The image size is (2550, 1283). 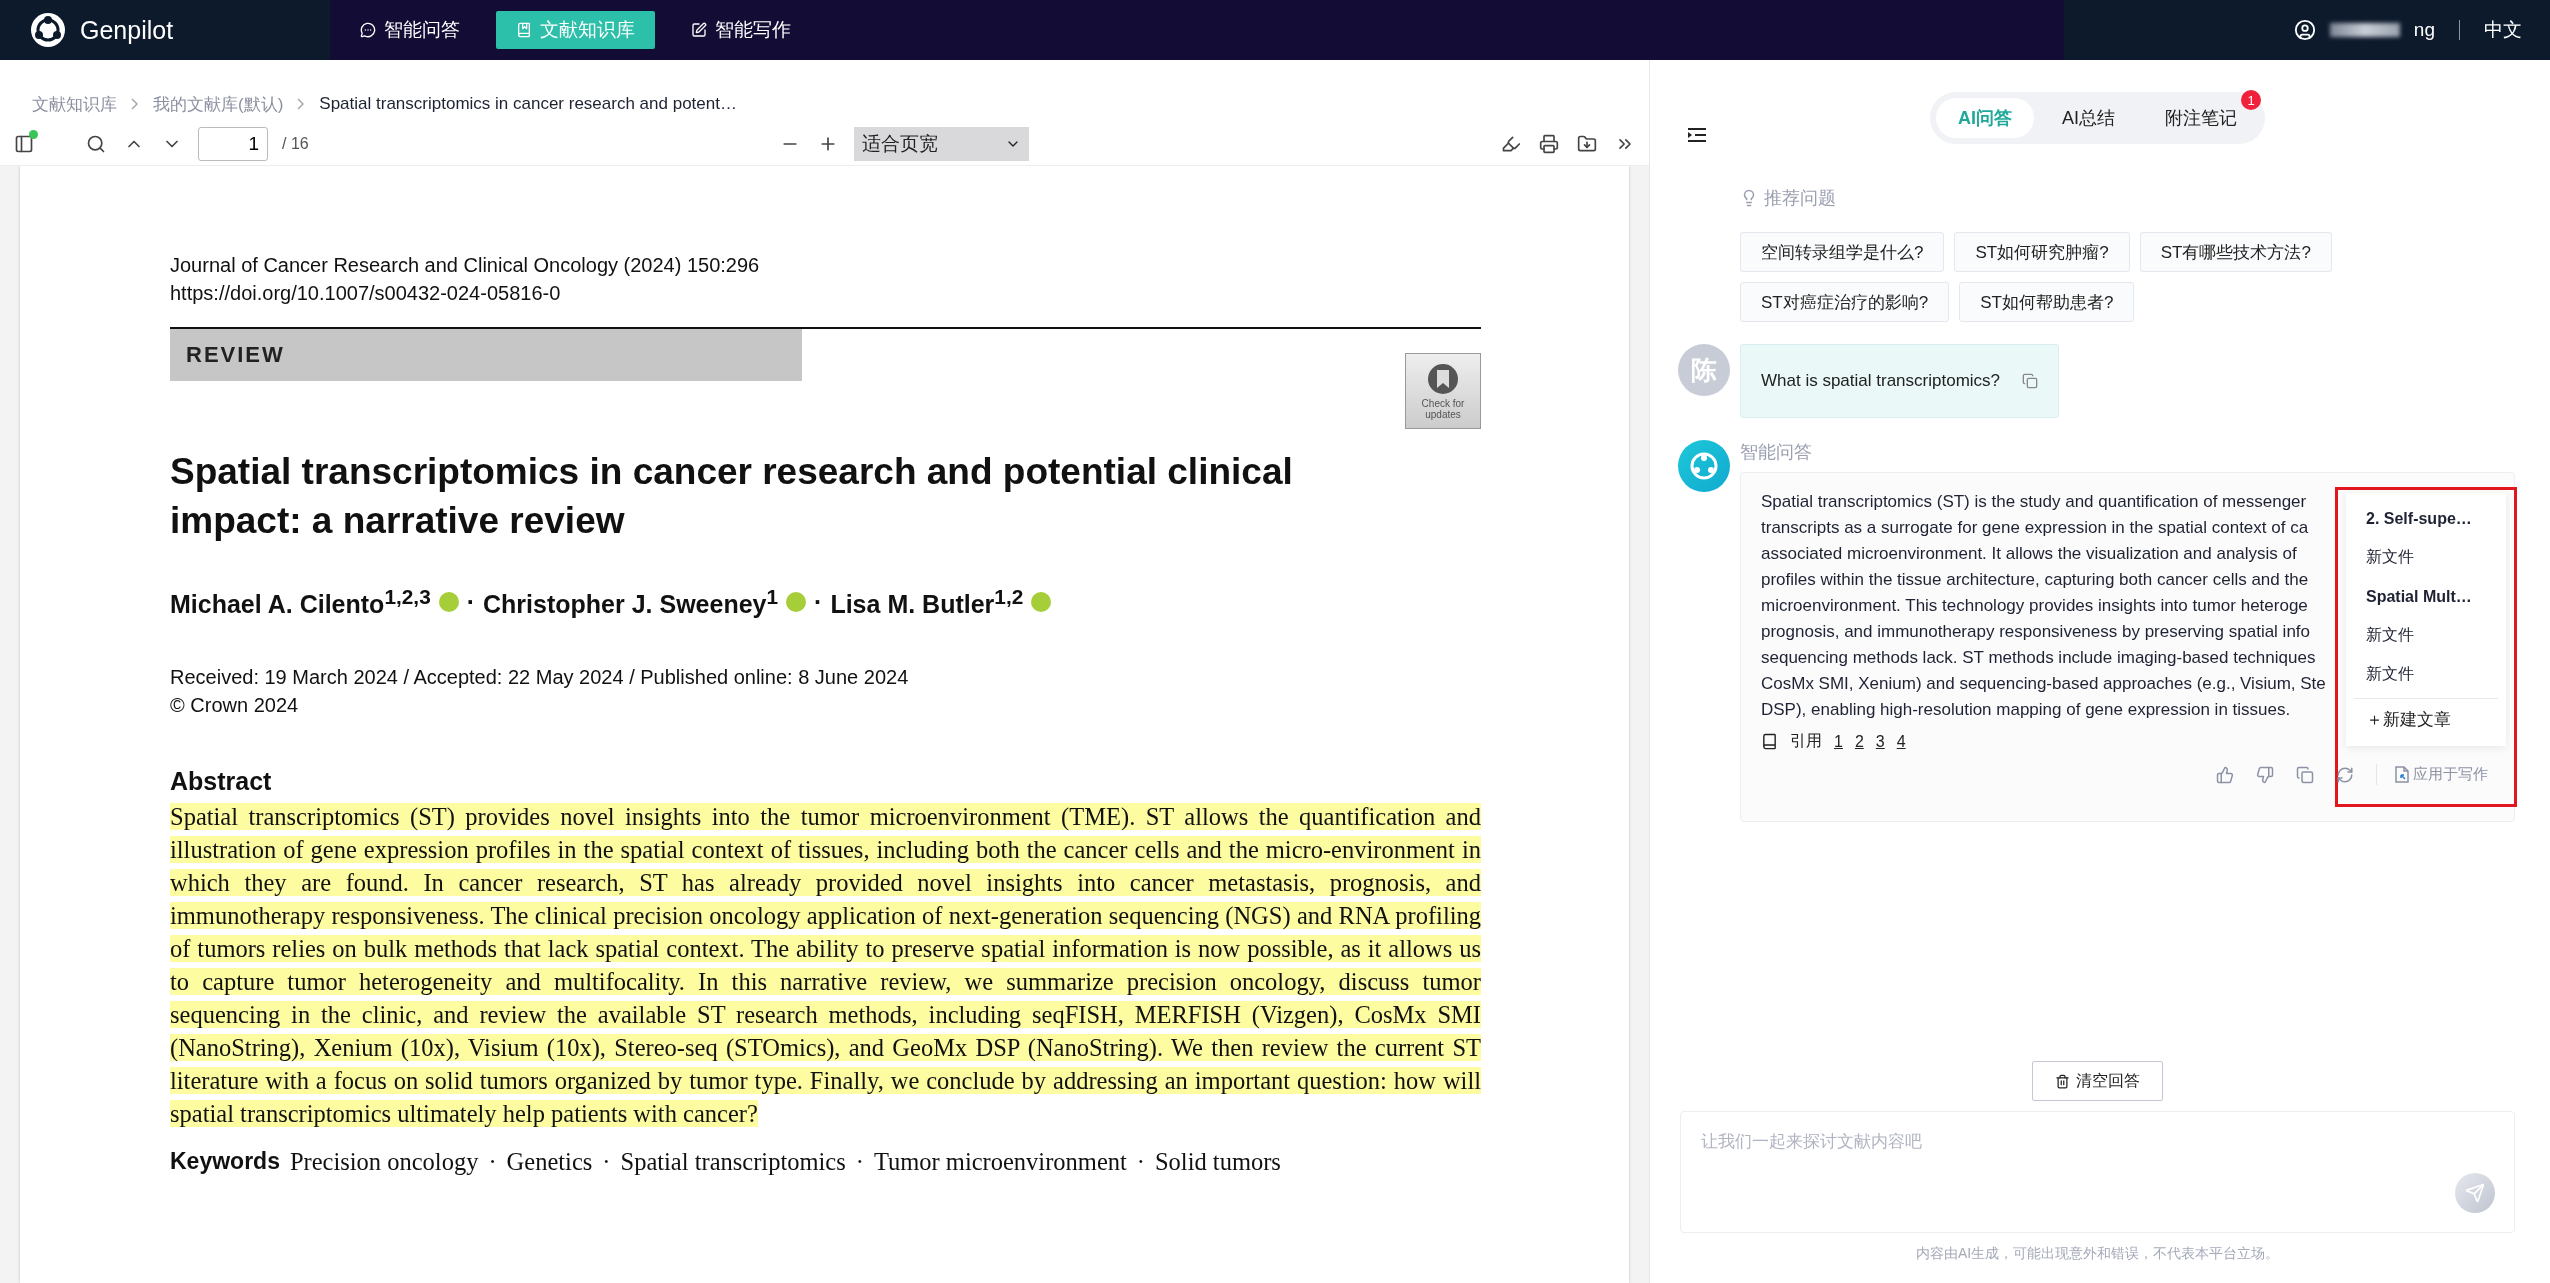 I want to click on answer-text-line: associated microenvironment. It allows the visualization and analysis of, so click(x=2029, y=554).